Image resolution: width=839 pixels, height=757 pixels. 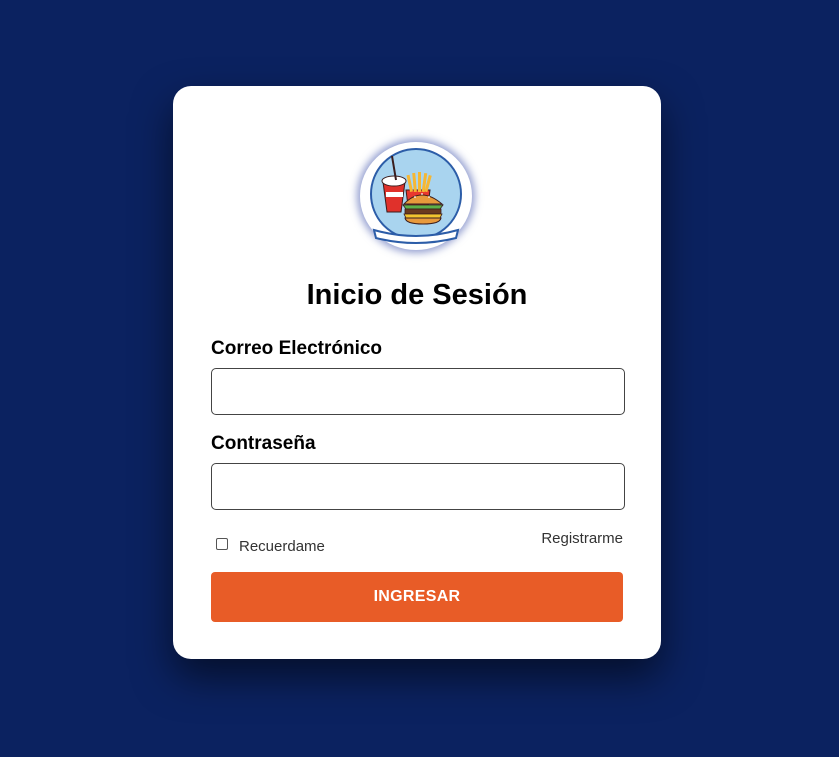 What do you see at coordinates (416, 196) in the screenshot?
I see `fast-food-logo-icon` at bounding box center [416, 196].